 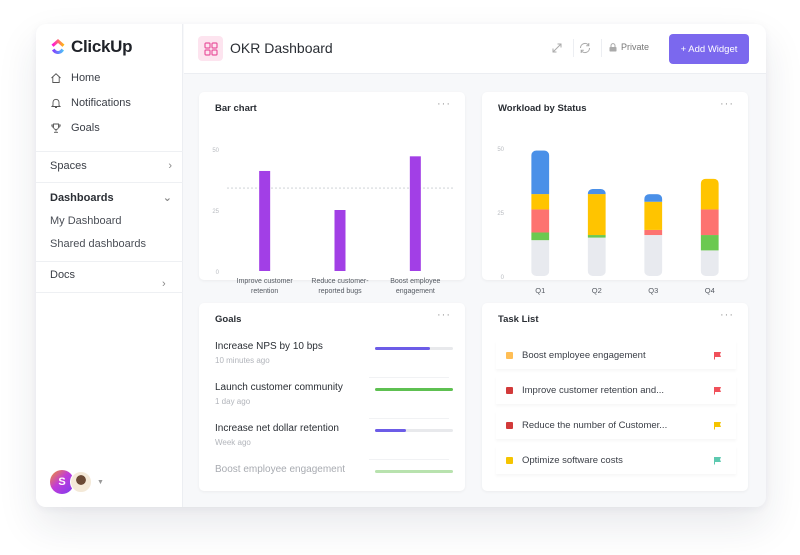 I want to click on goal-item: Boost employee engagement, so click(x=335, y=471).